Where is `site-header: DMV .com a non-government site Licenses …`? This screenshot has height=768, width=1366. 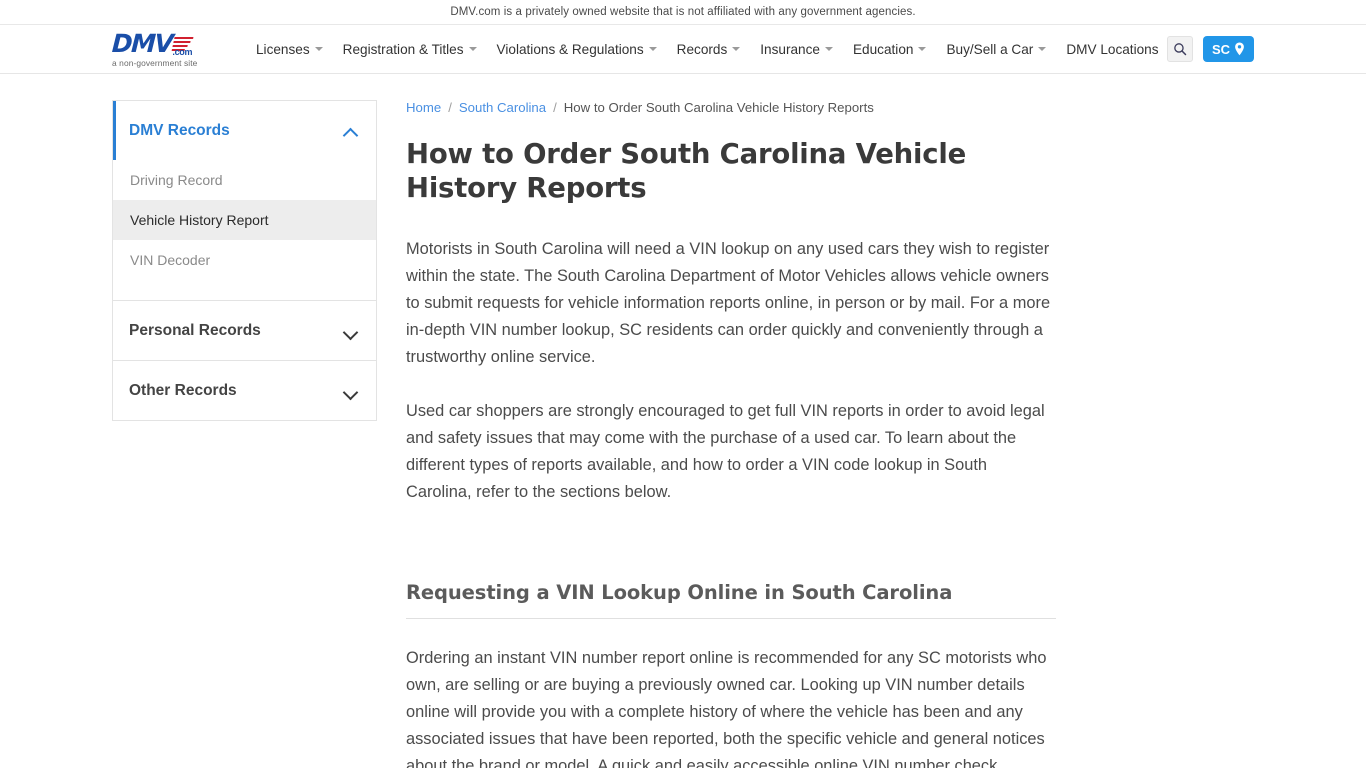
site-header: DMV .com a non-government site Licenses … is located at coordinates (683, 49).